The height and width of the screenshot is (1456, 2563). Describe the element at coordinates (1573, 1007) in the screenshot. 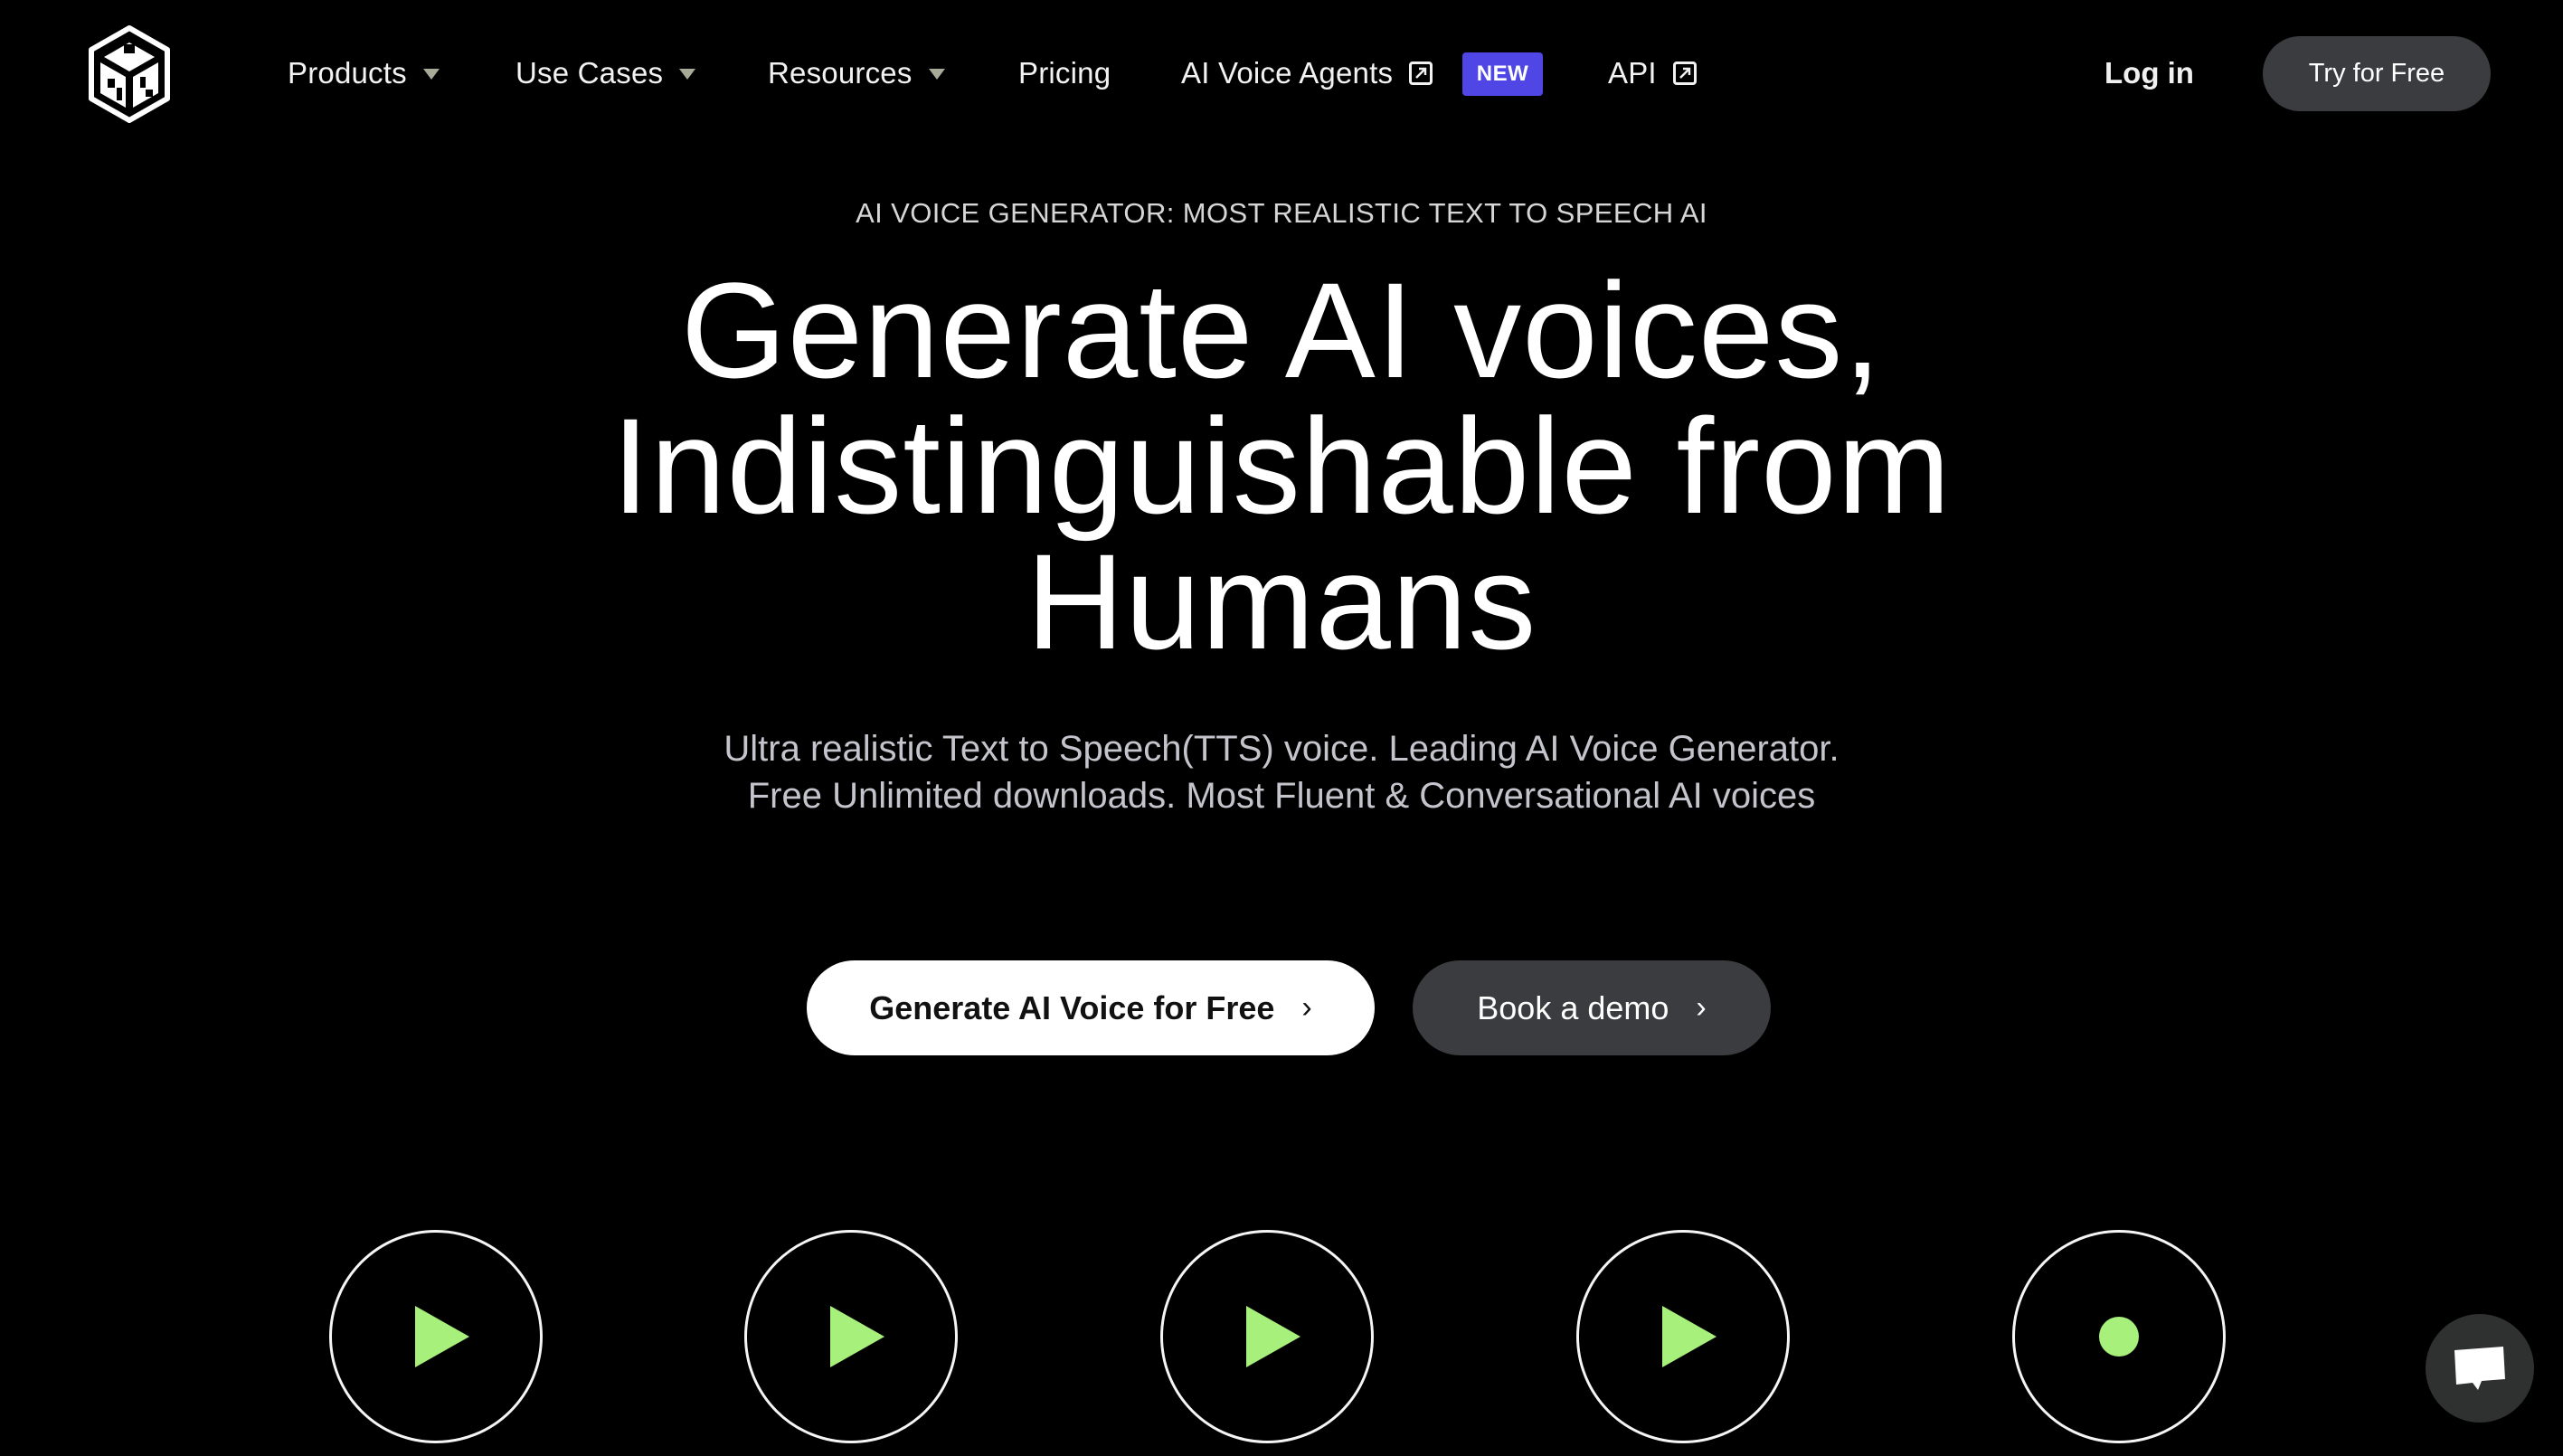

I see `book-demo-label: Book a demo` at that location.